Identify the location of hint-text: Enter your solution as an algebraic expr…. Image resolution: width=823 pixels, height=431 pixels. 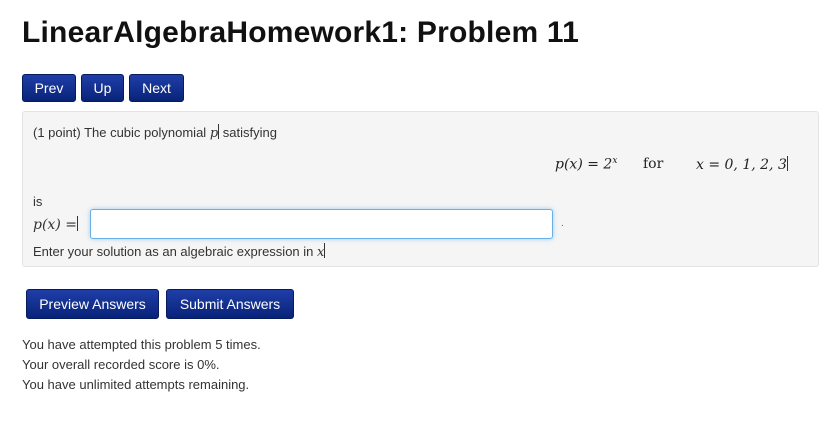
(173, 251).